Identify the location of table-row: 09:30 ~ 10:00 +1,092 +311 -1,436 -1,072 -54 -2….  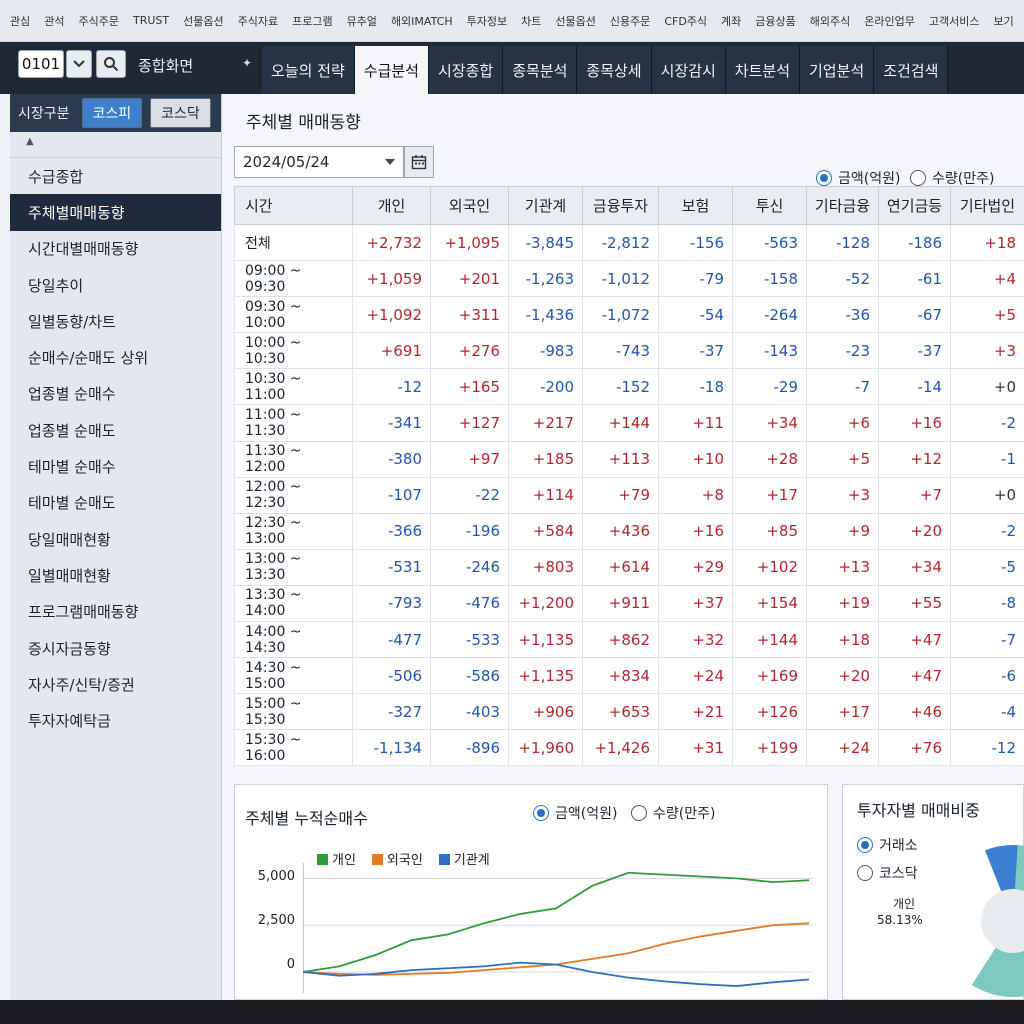
(629, 315).